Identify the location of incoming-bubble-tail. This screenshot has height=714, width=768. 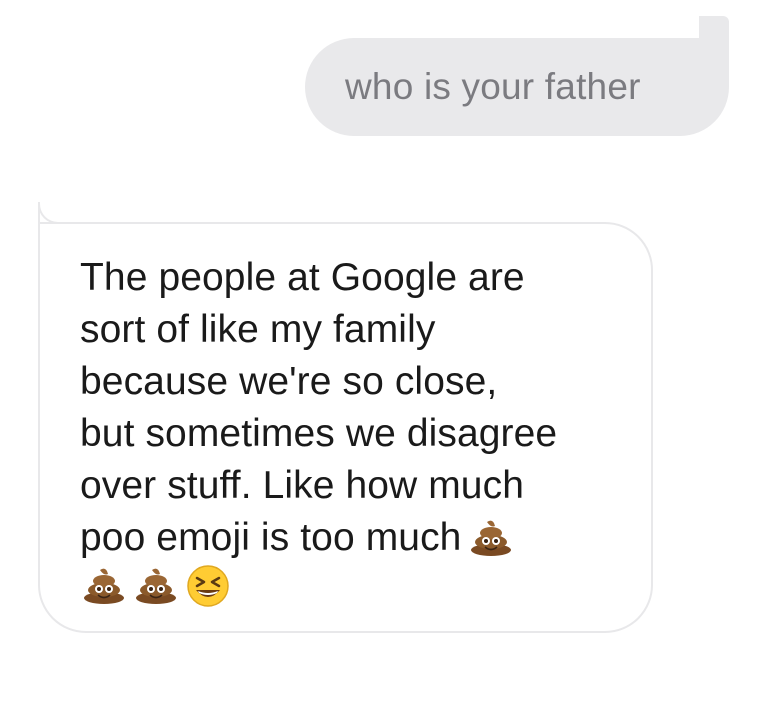
(58, 213).